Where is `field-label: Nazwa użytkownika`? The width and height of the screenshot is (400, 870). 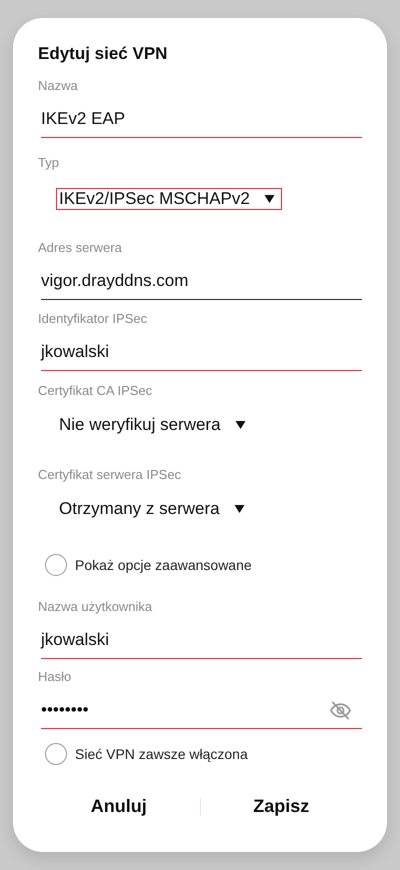 field-label: Nazwa użytkownika is located at coordinates (95, 607).